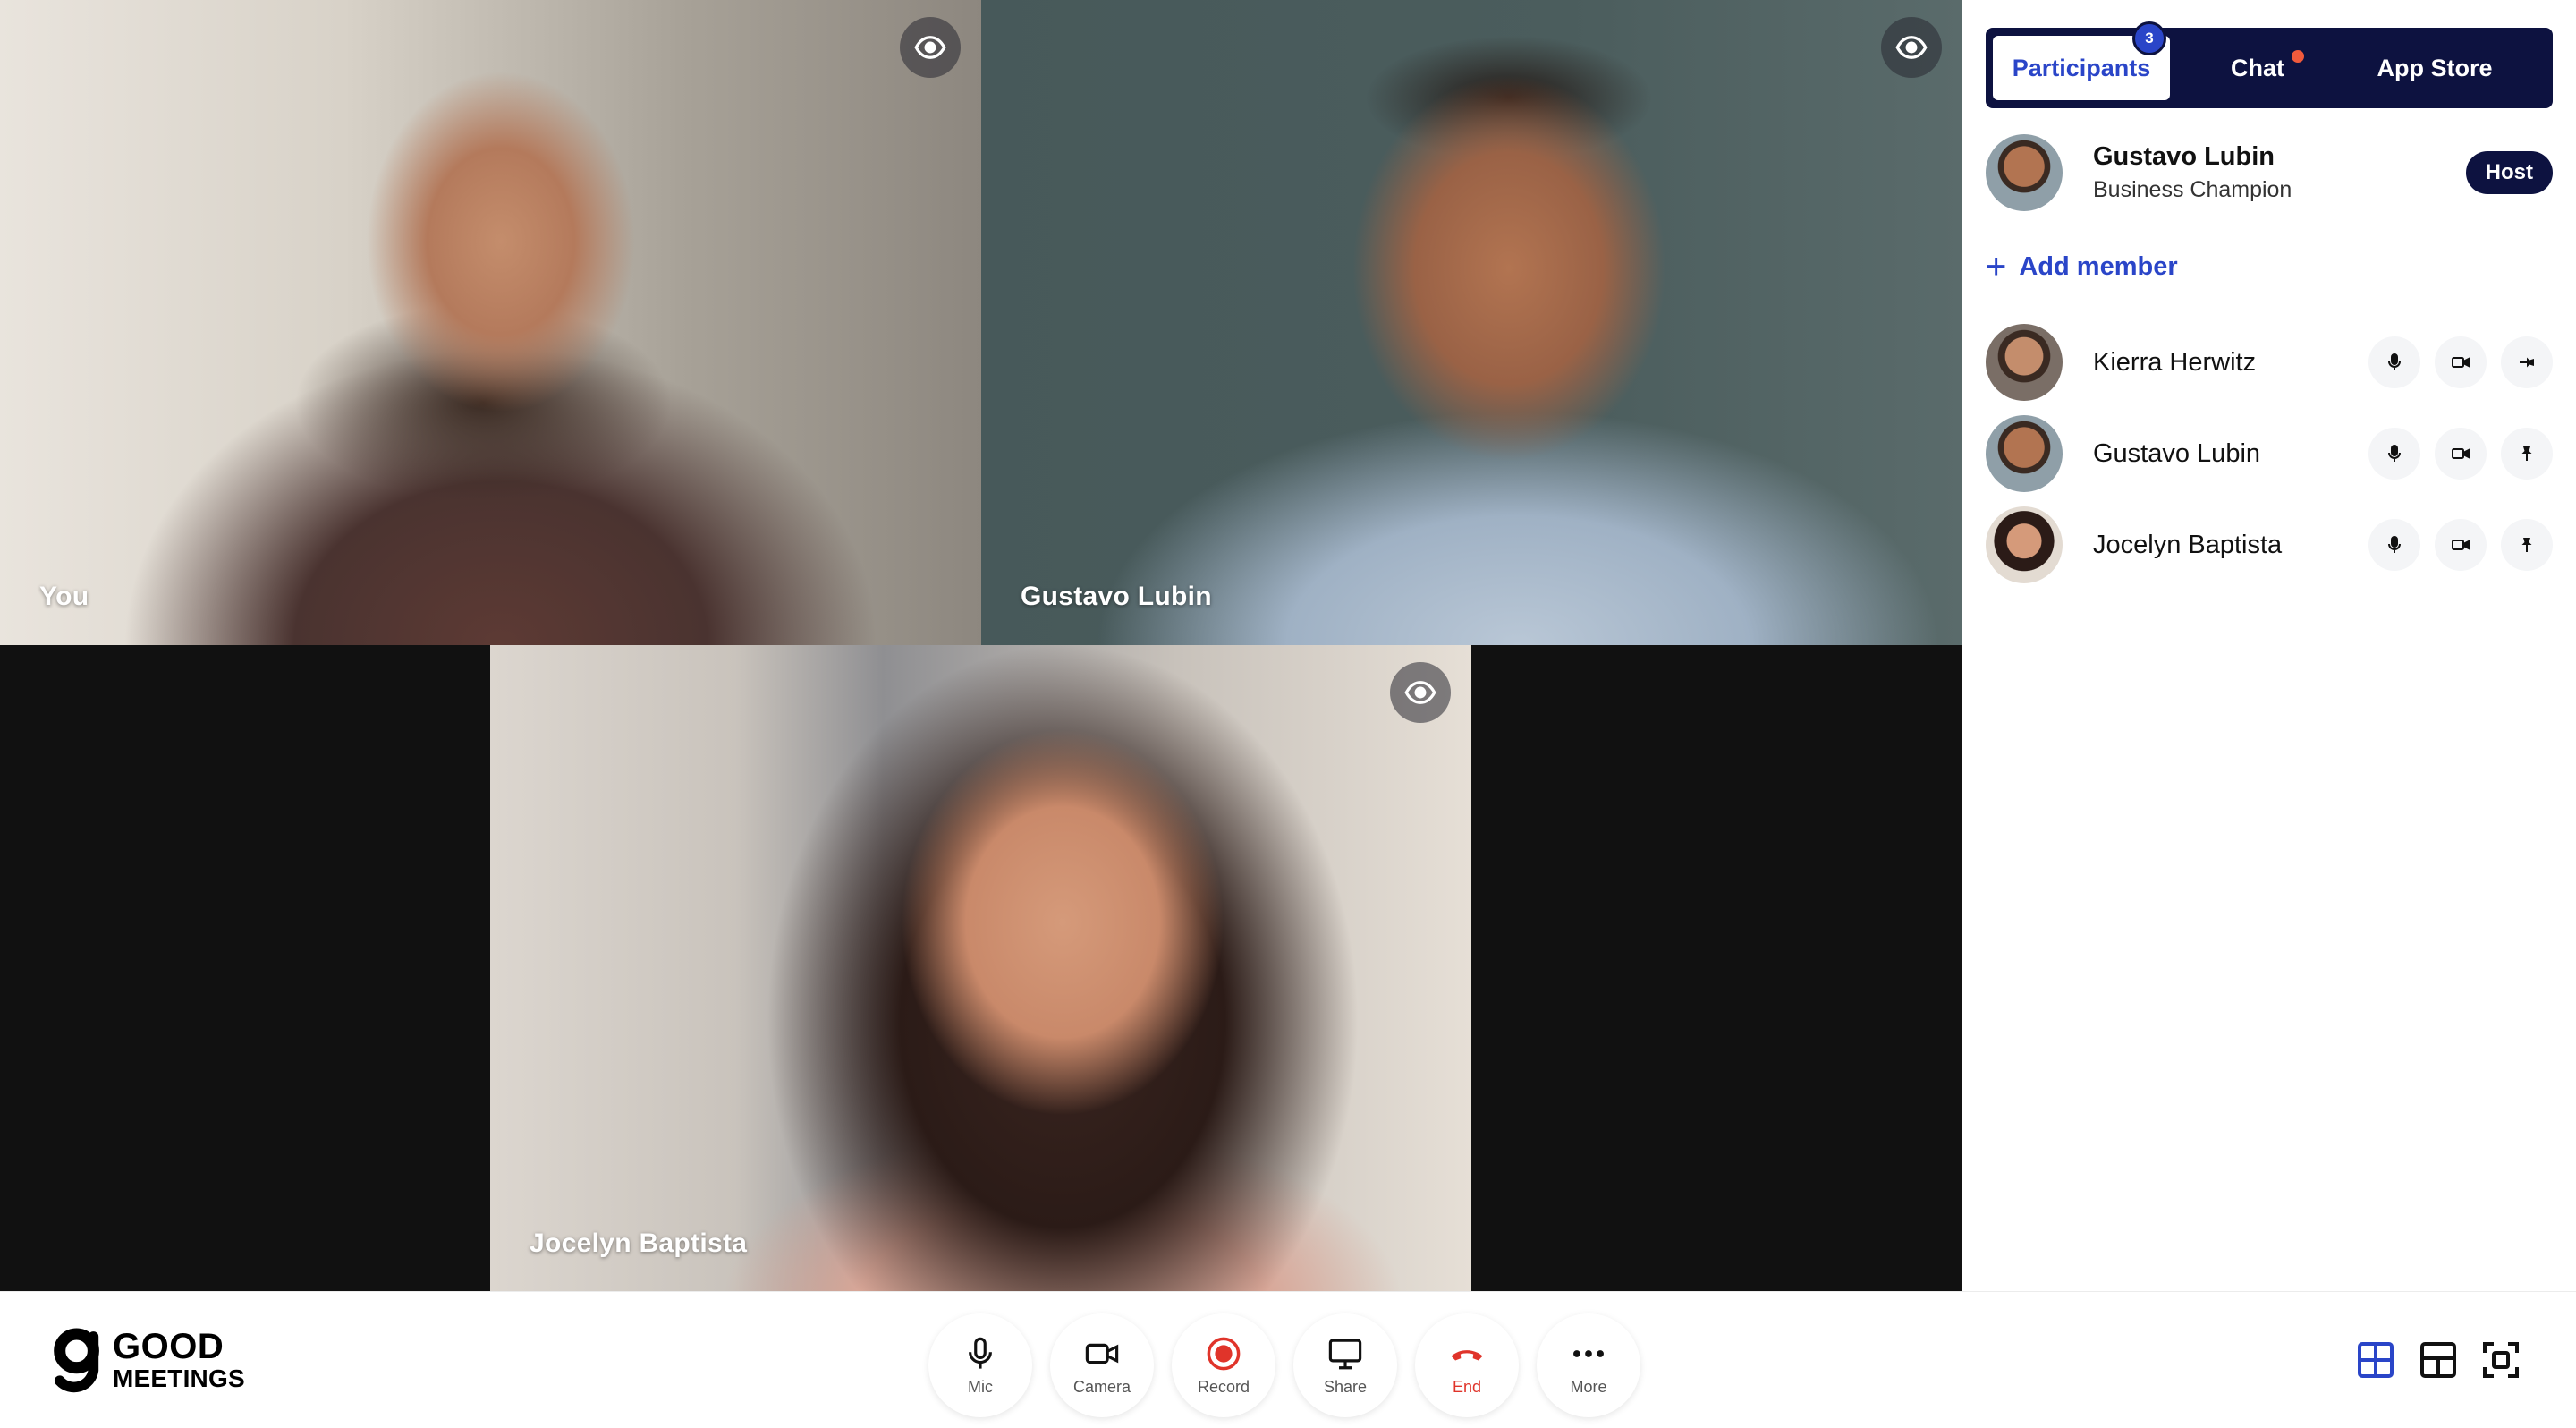 This screenshot has height=1428, width=2576. What do you see at coordinates (1996, 266) in the screenshot?
I see `plus-icon: +` at bounding box center [1996, 266].